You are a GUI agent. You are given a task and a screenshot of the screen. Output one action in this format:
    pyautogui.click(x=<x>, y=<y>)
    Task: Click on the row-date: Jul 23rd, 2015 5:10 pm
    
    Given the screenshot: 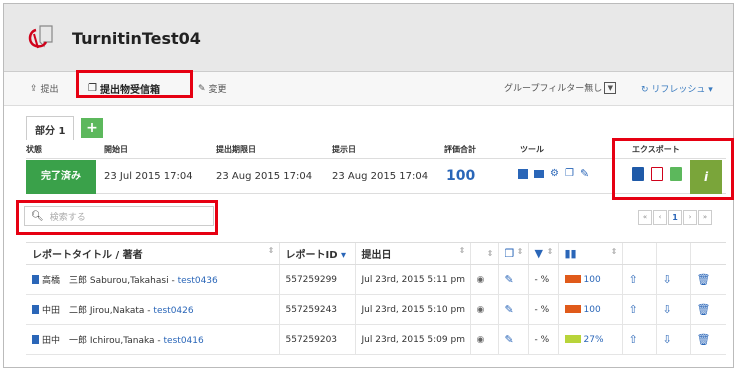 What is the action you would take?
    pyautogui.click(x=412, y=309)
    